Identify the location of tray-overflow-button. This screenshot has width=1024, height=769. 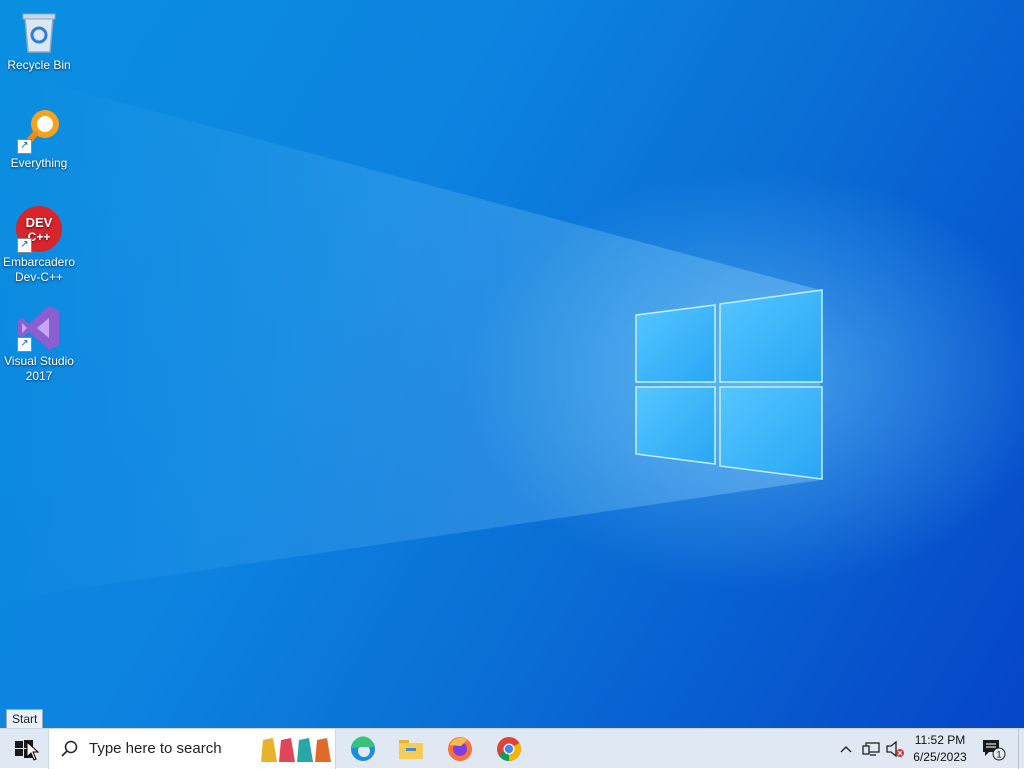
(846, 749).